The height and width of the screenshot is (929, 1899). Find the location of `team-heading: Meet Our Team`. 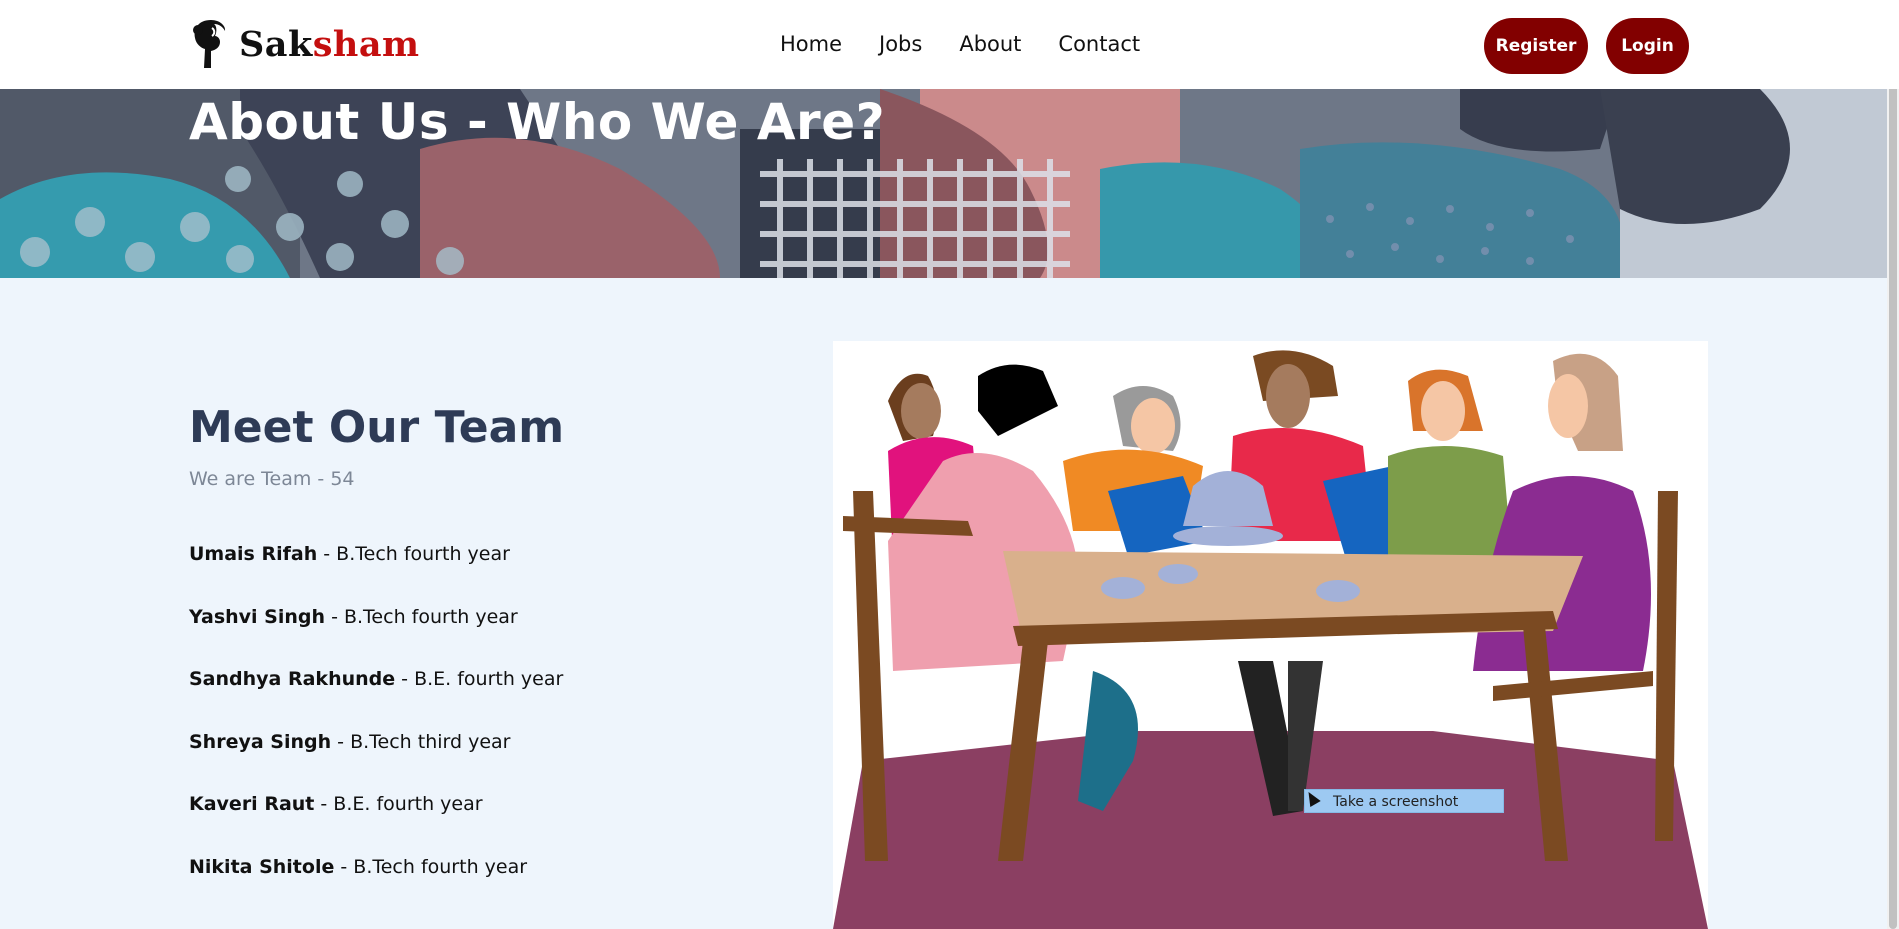

team-heading: Meet Our Team is located at coordinates (377, 427).